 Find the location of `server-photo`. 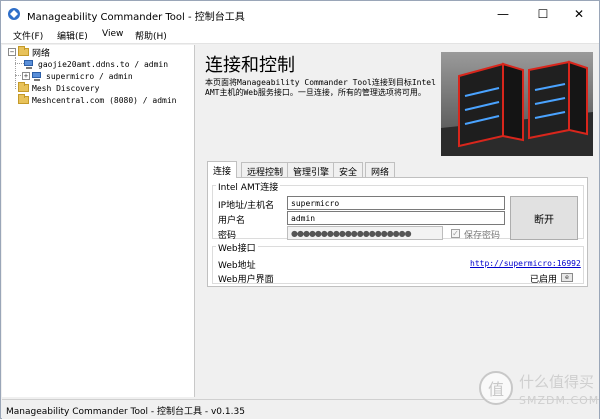

server-photo is located at coordinates (517, 104).